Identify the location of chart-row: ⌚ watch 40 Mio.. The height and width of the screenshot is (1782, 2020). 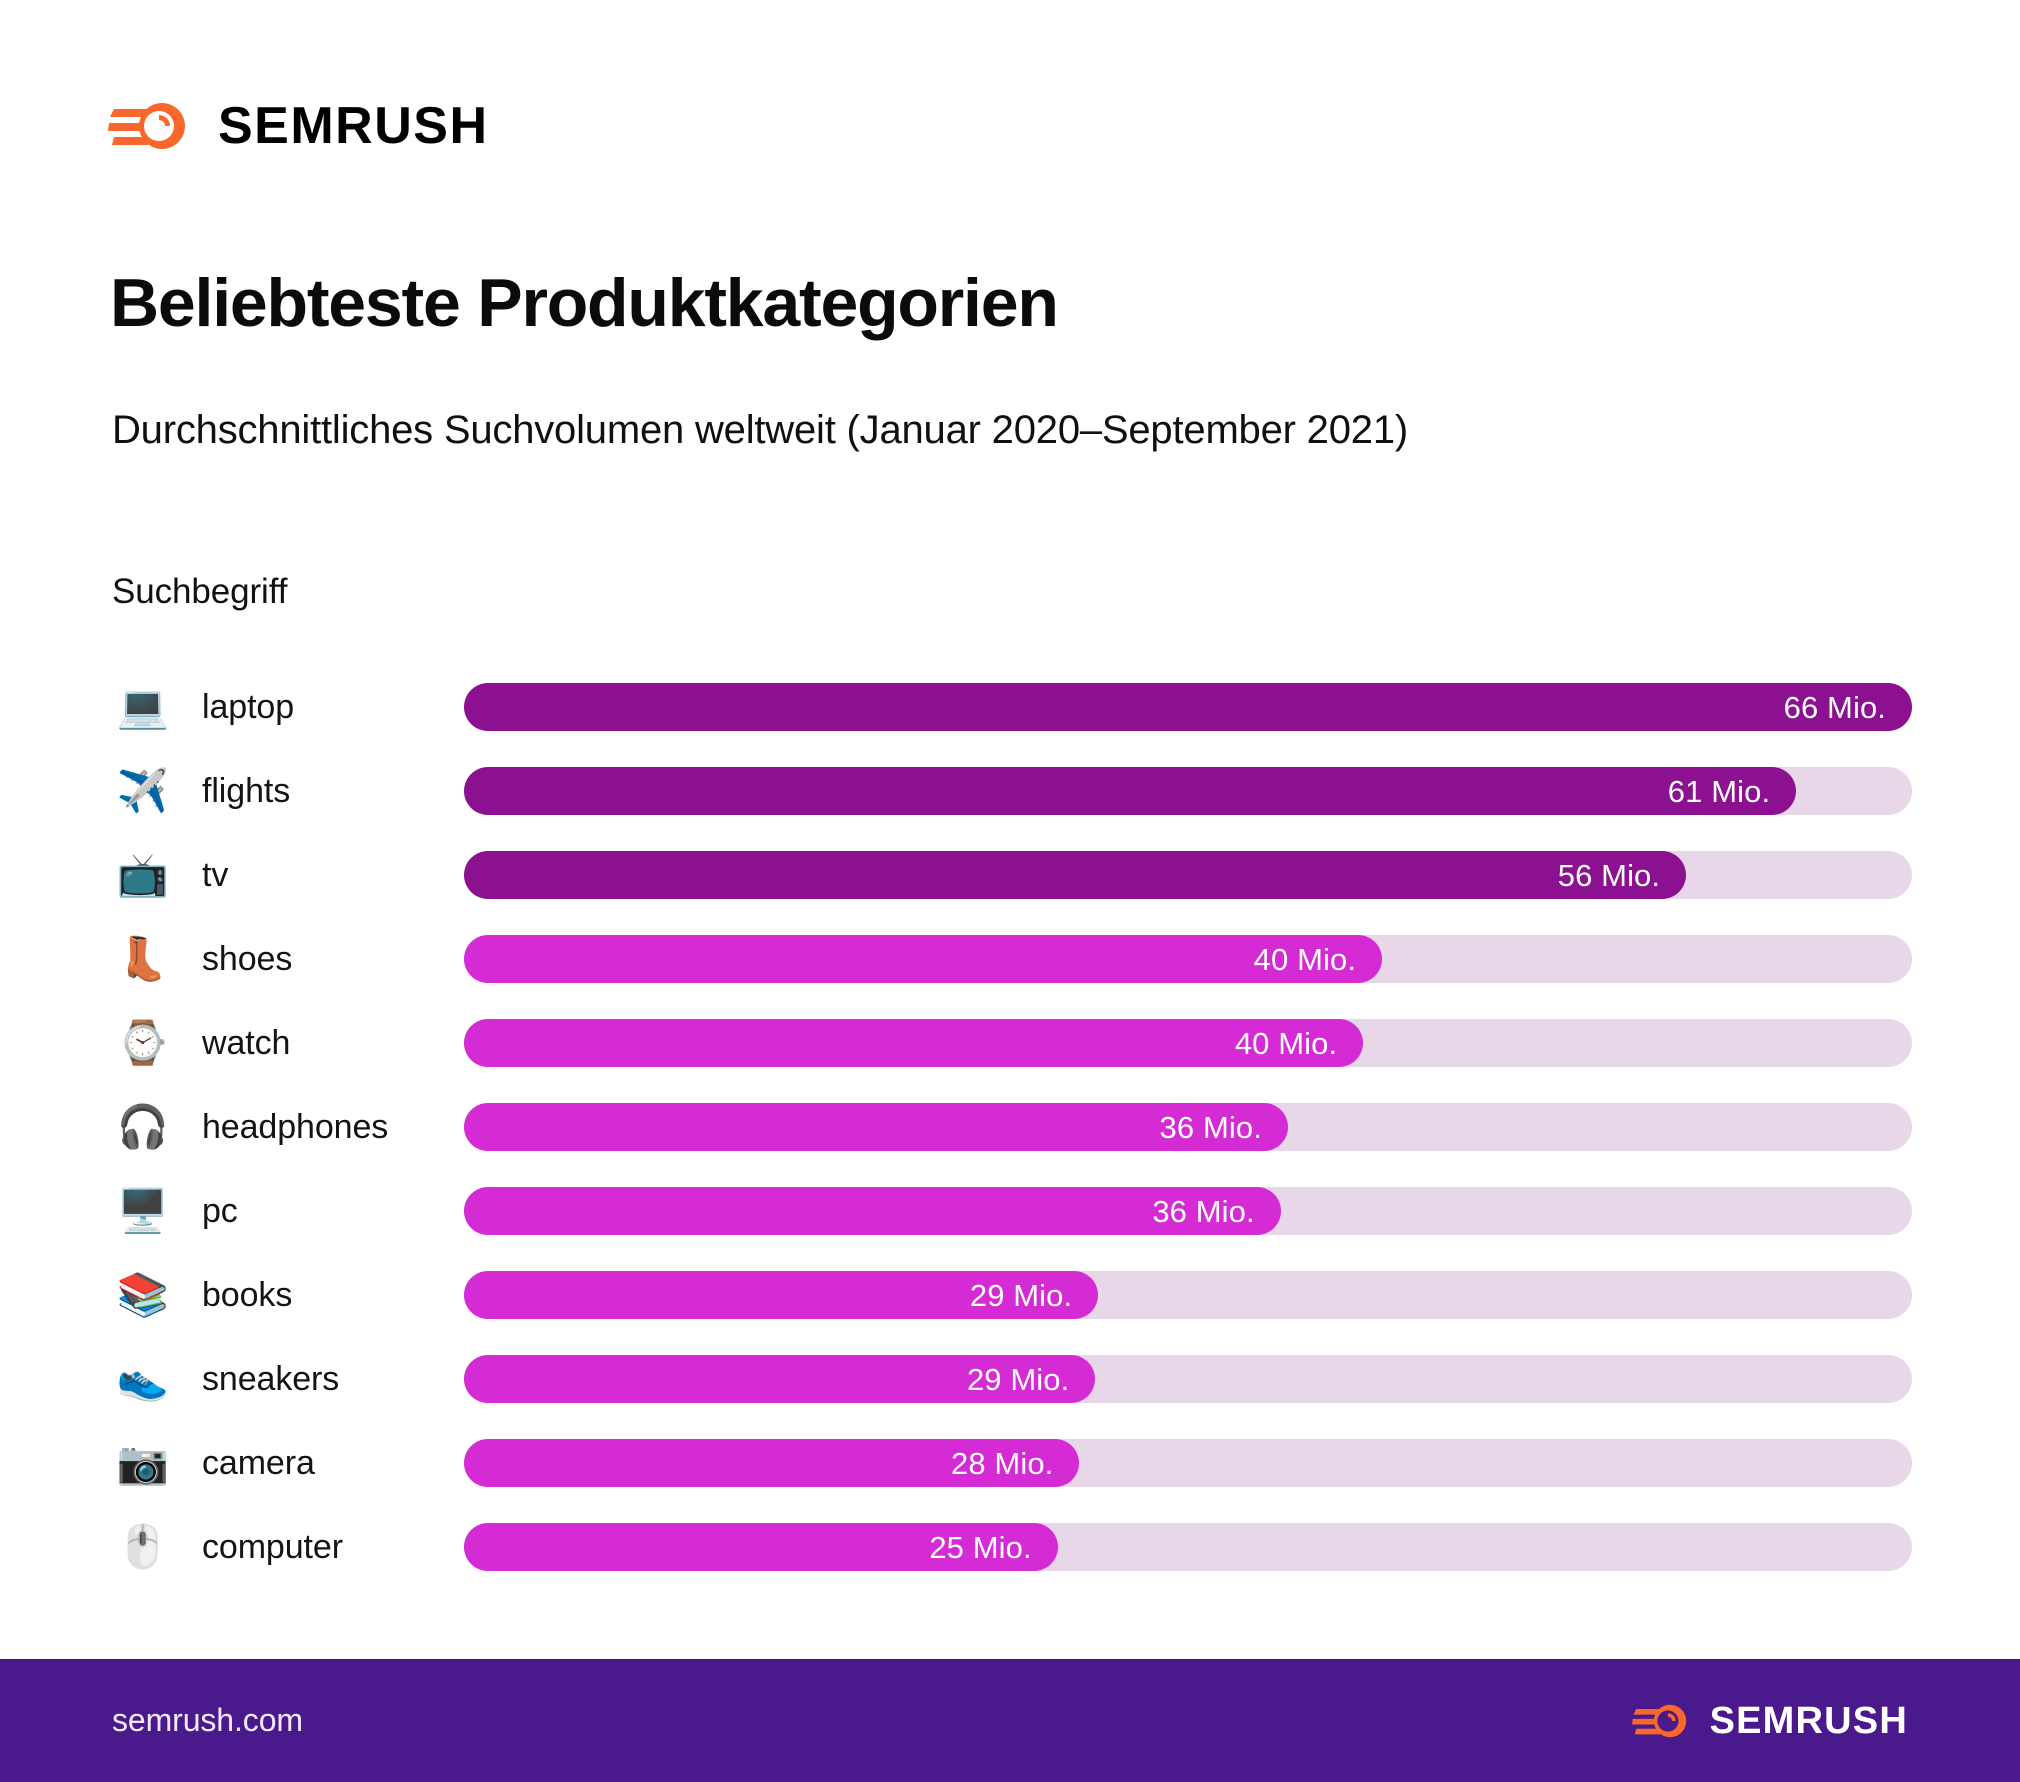
(1012, 1043).